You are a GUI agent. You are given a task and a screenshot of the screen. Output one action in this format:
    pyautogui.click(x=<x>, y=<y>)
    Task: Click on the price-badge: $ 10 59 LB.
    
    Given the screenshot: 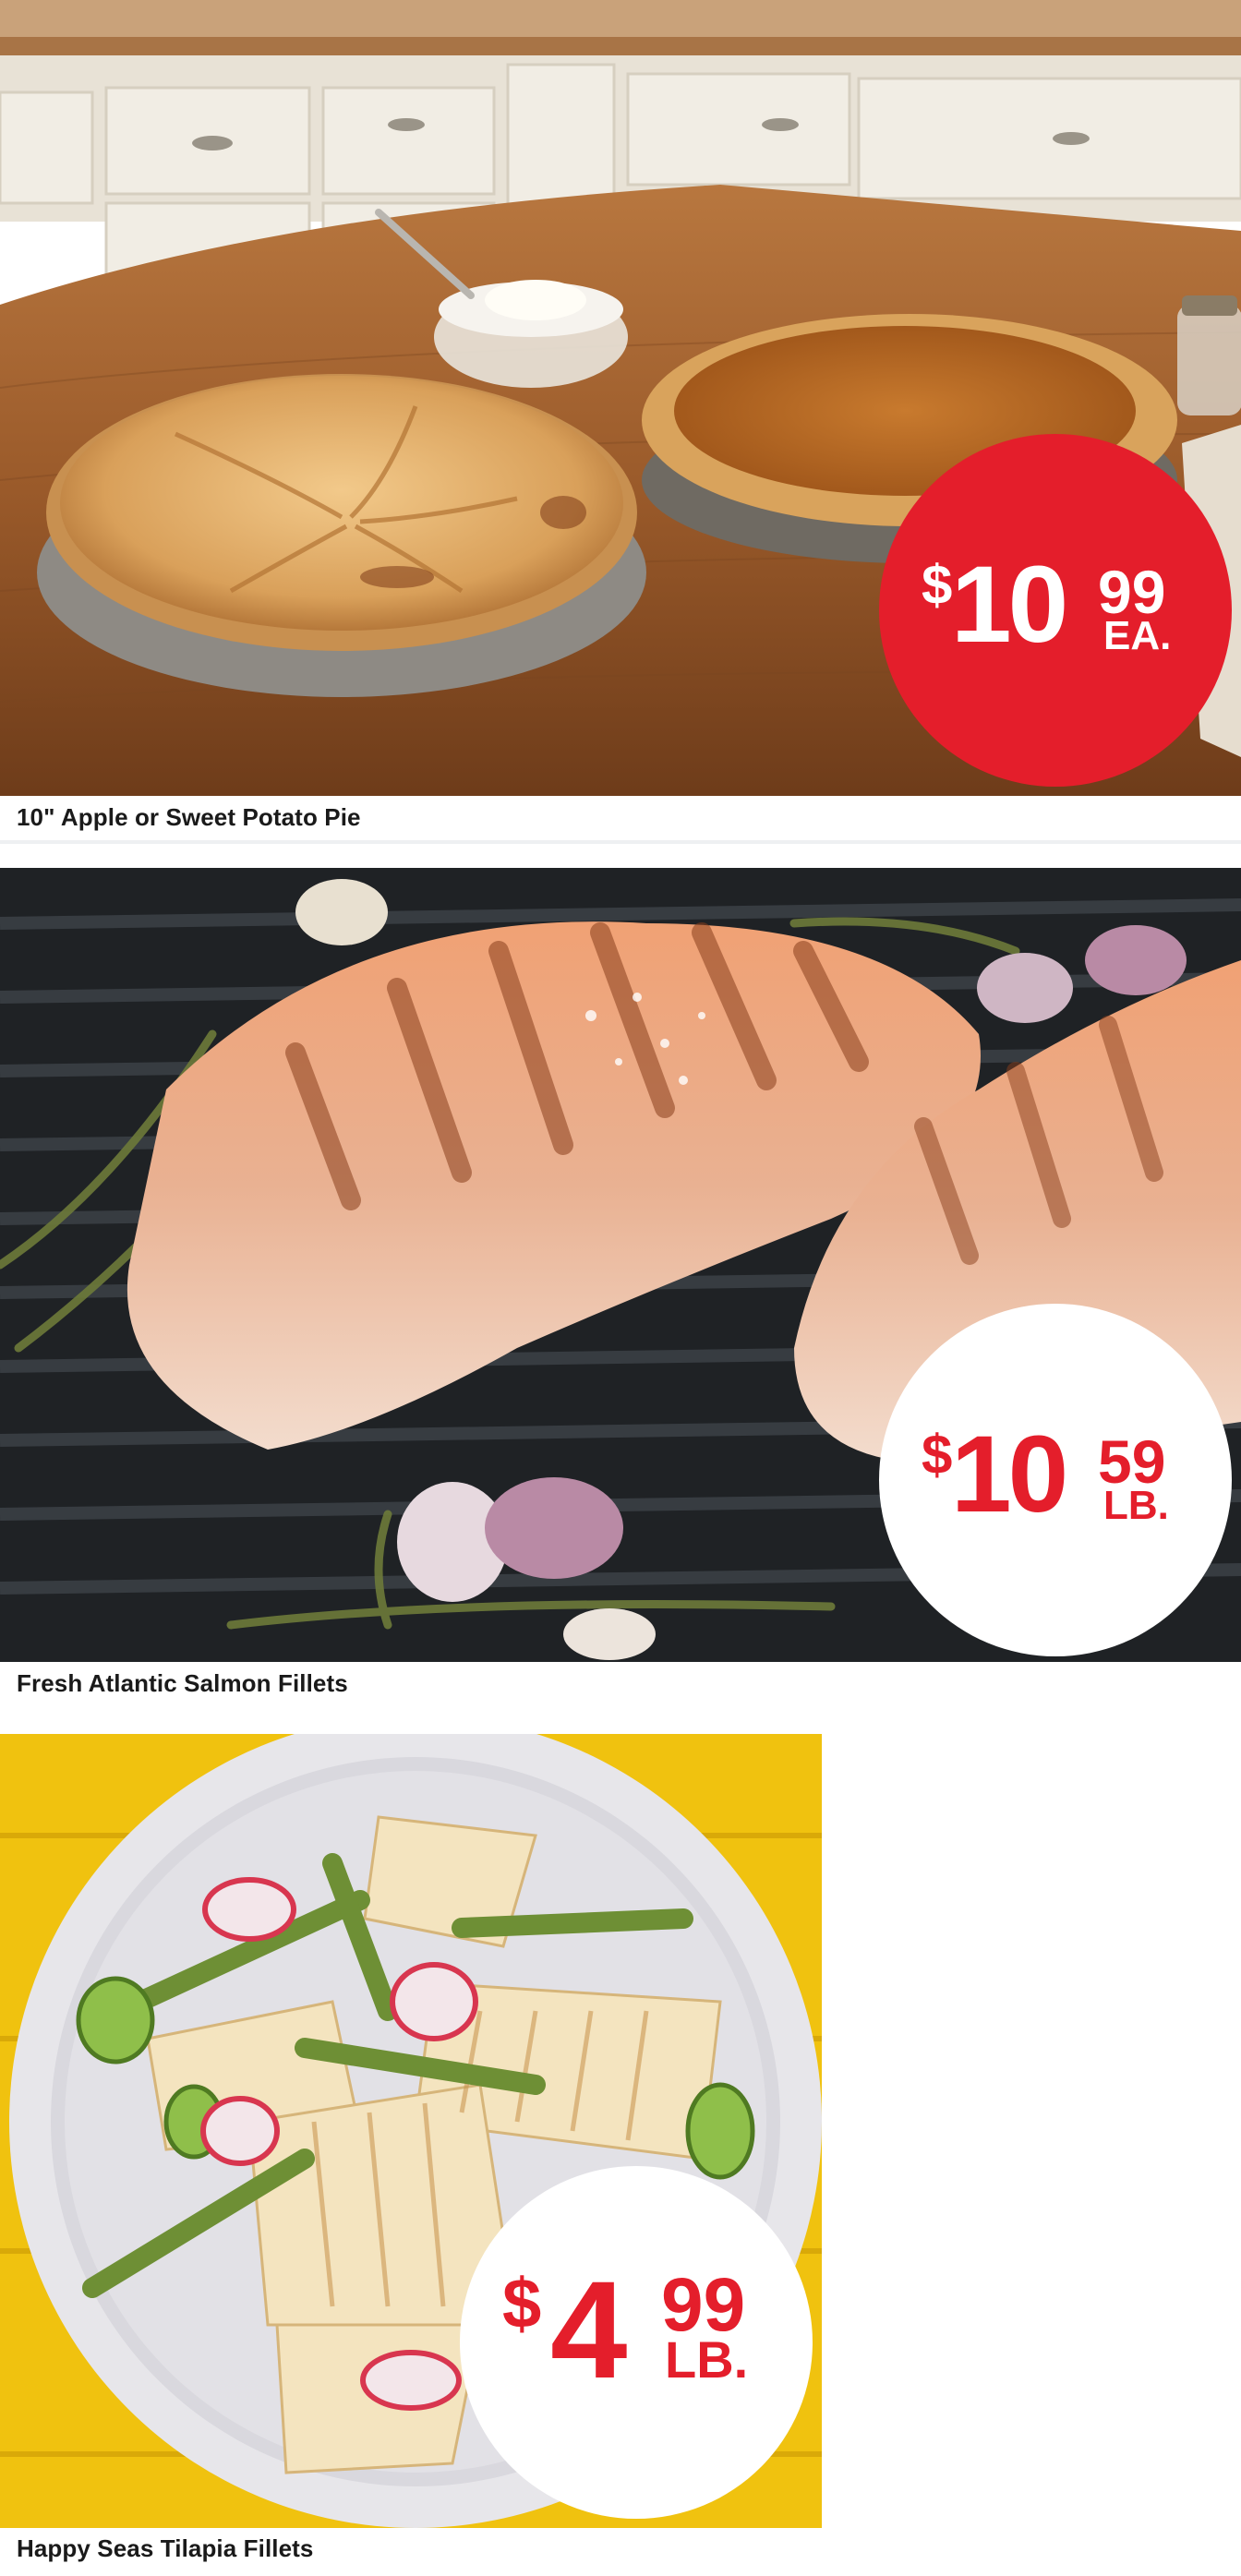 What is the action you would take?
    pyautogui.click(x=1055, y=1480)
    